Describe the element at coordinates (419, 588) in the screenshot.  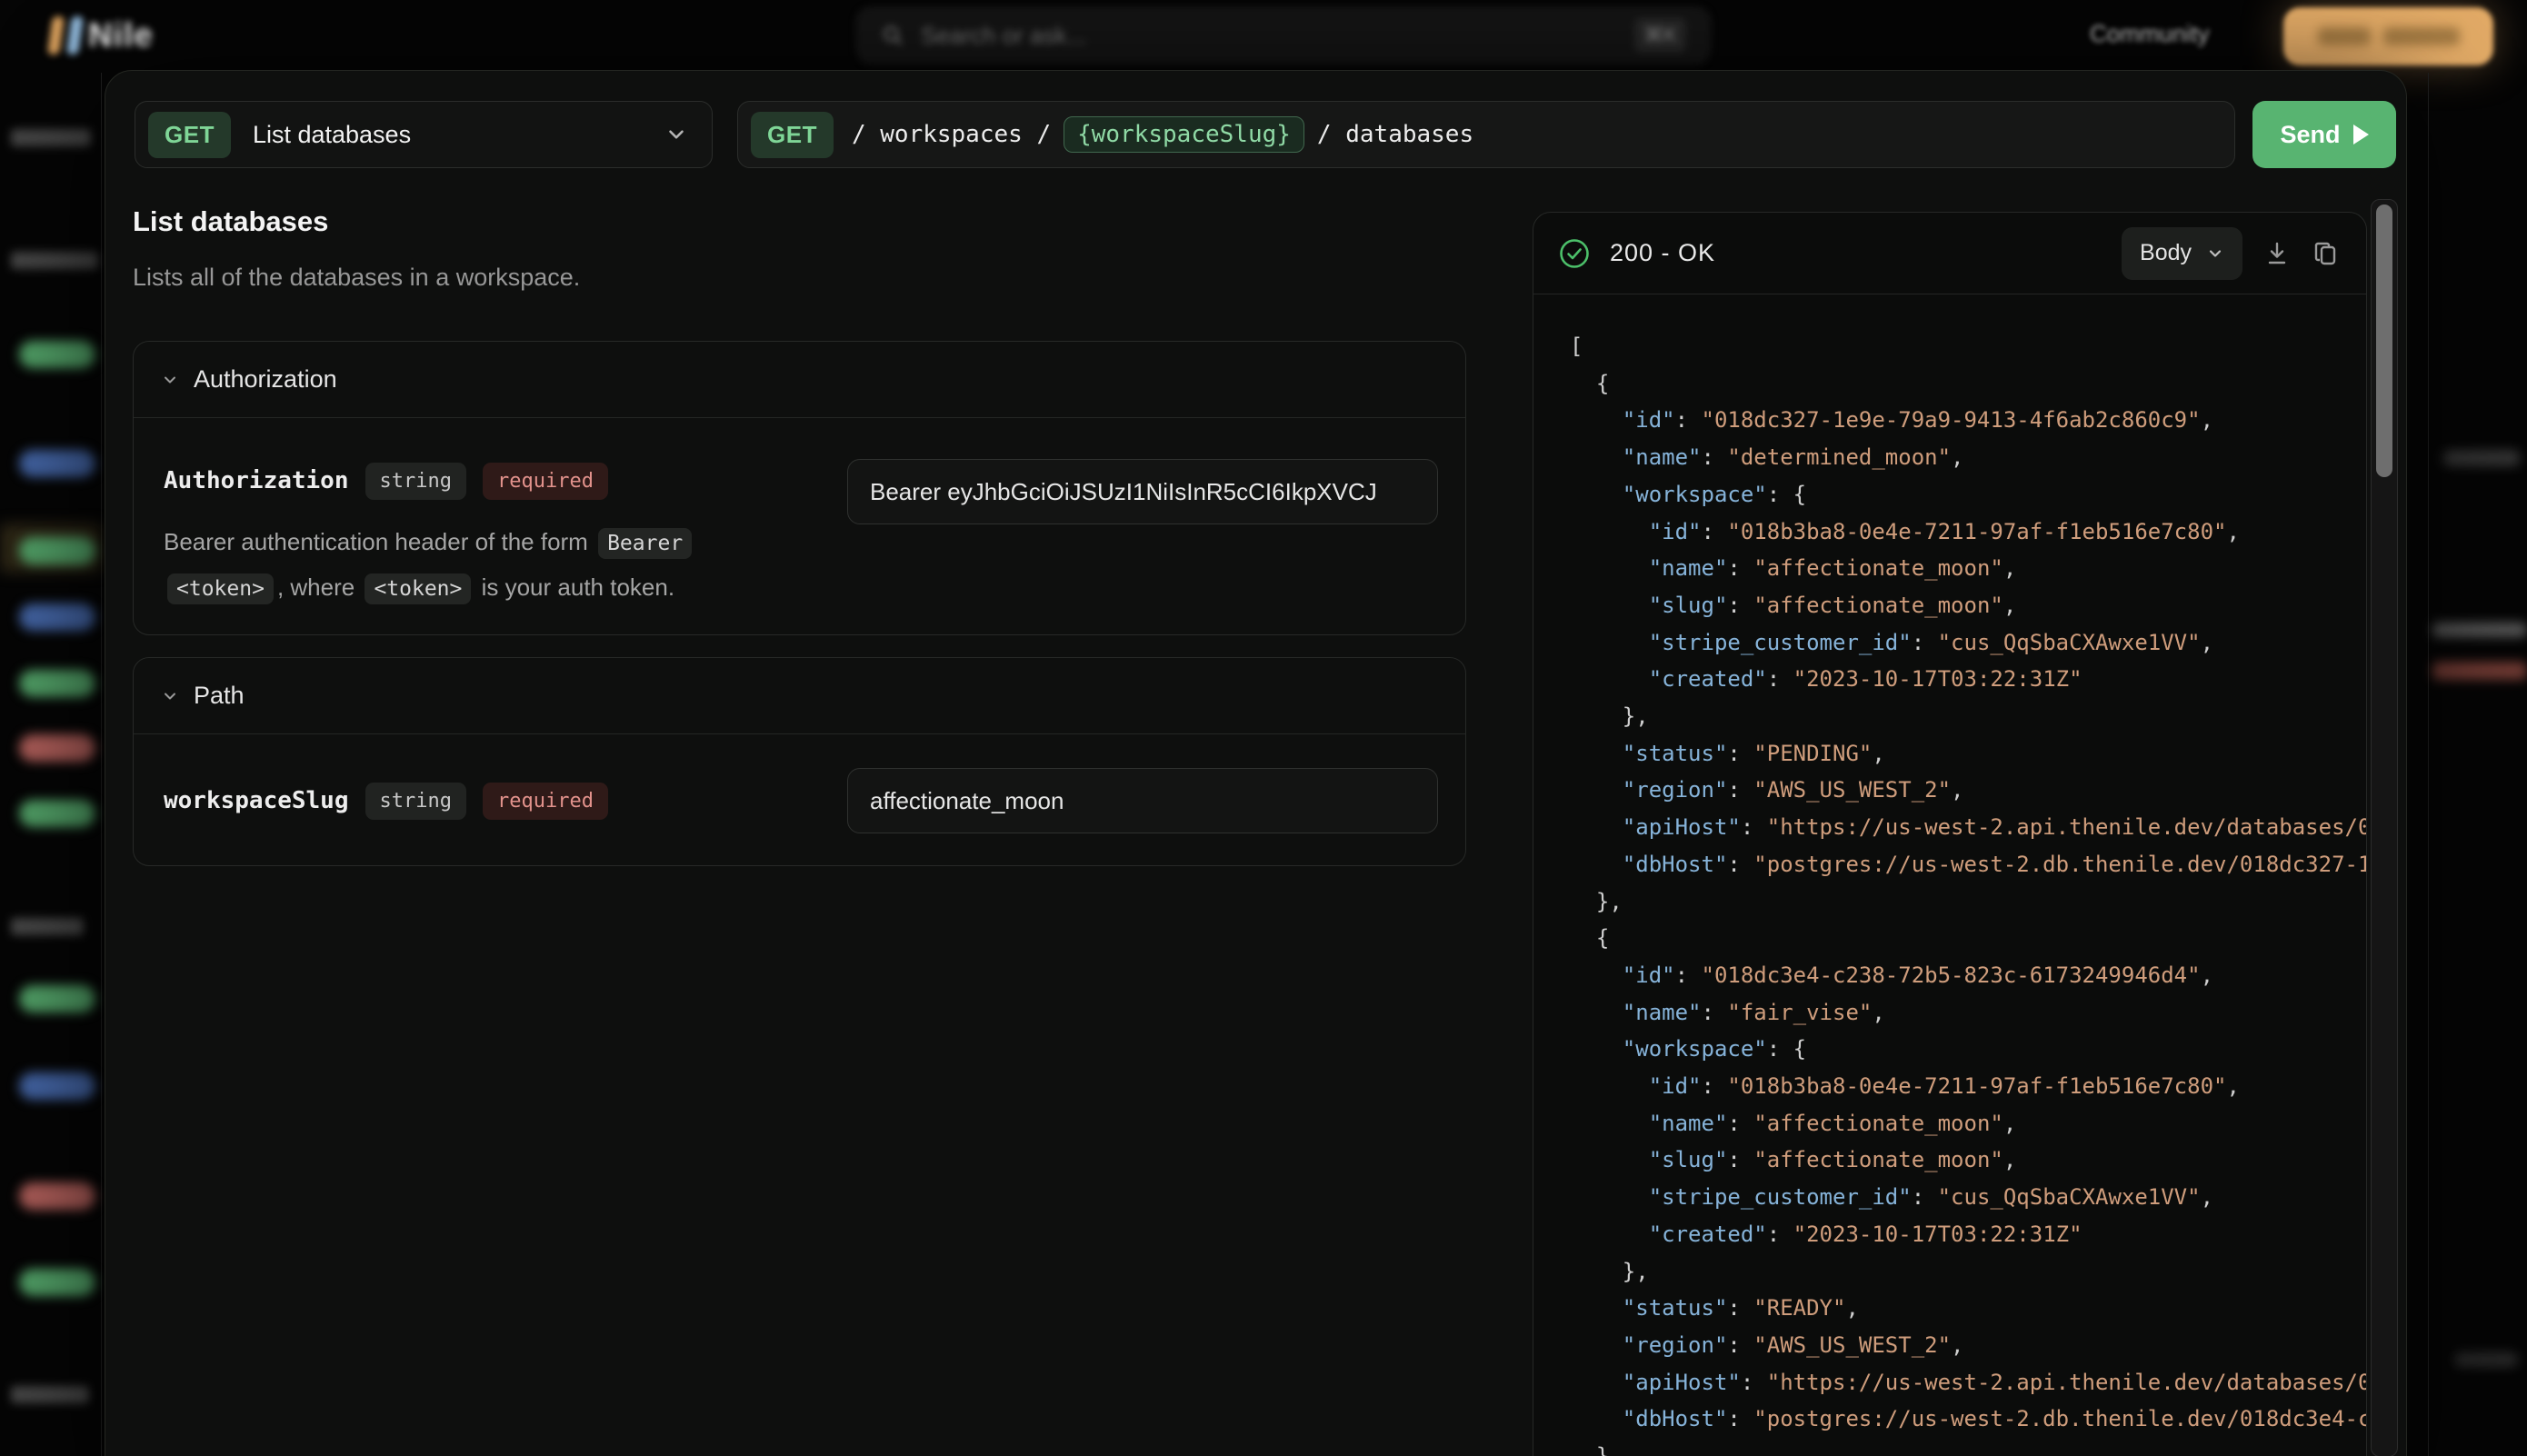
I see `inline-code: <token>` at that location.